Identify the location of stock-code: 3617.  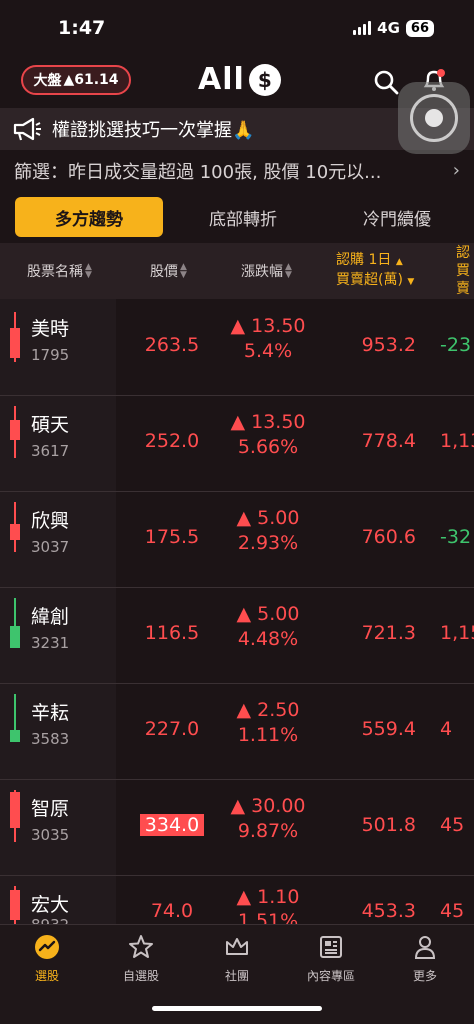
(50, 451).